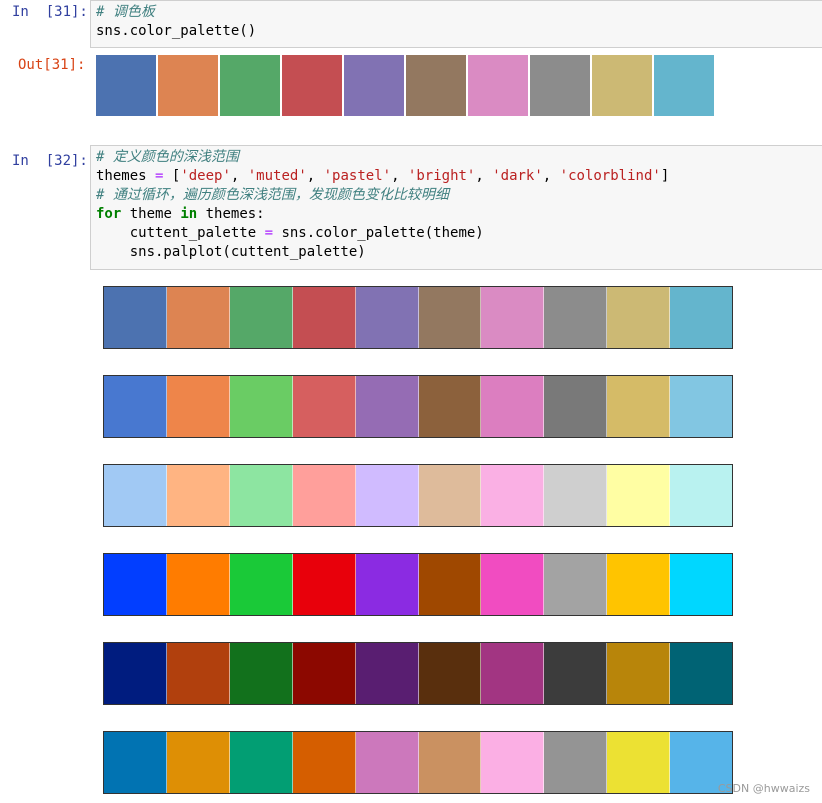 This screenshot has height=803, width=822. Describe the element at coordinates (50, 161) in the screenshot. I see `cell-32-in-prompt: In [32]:` at that location.